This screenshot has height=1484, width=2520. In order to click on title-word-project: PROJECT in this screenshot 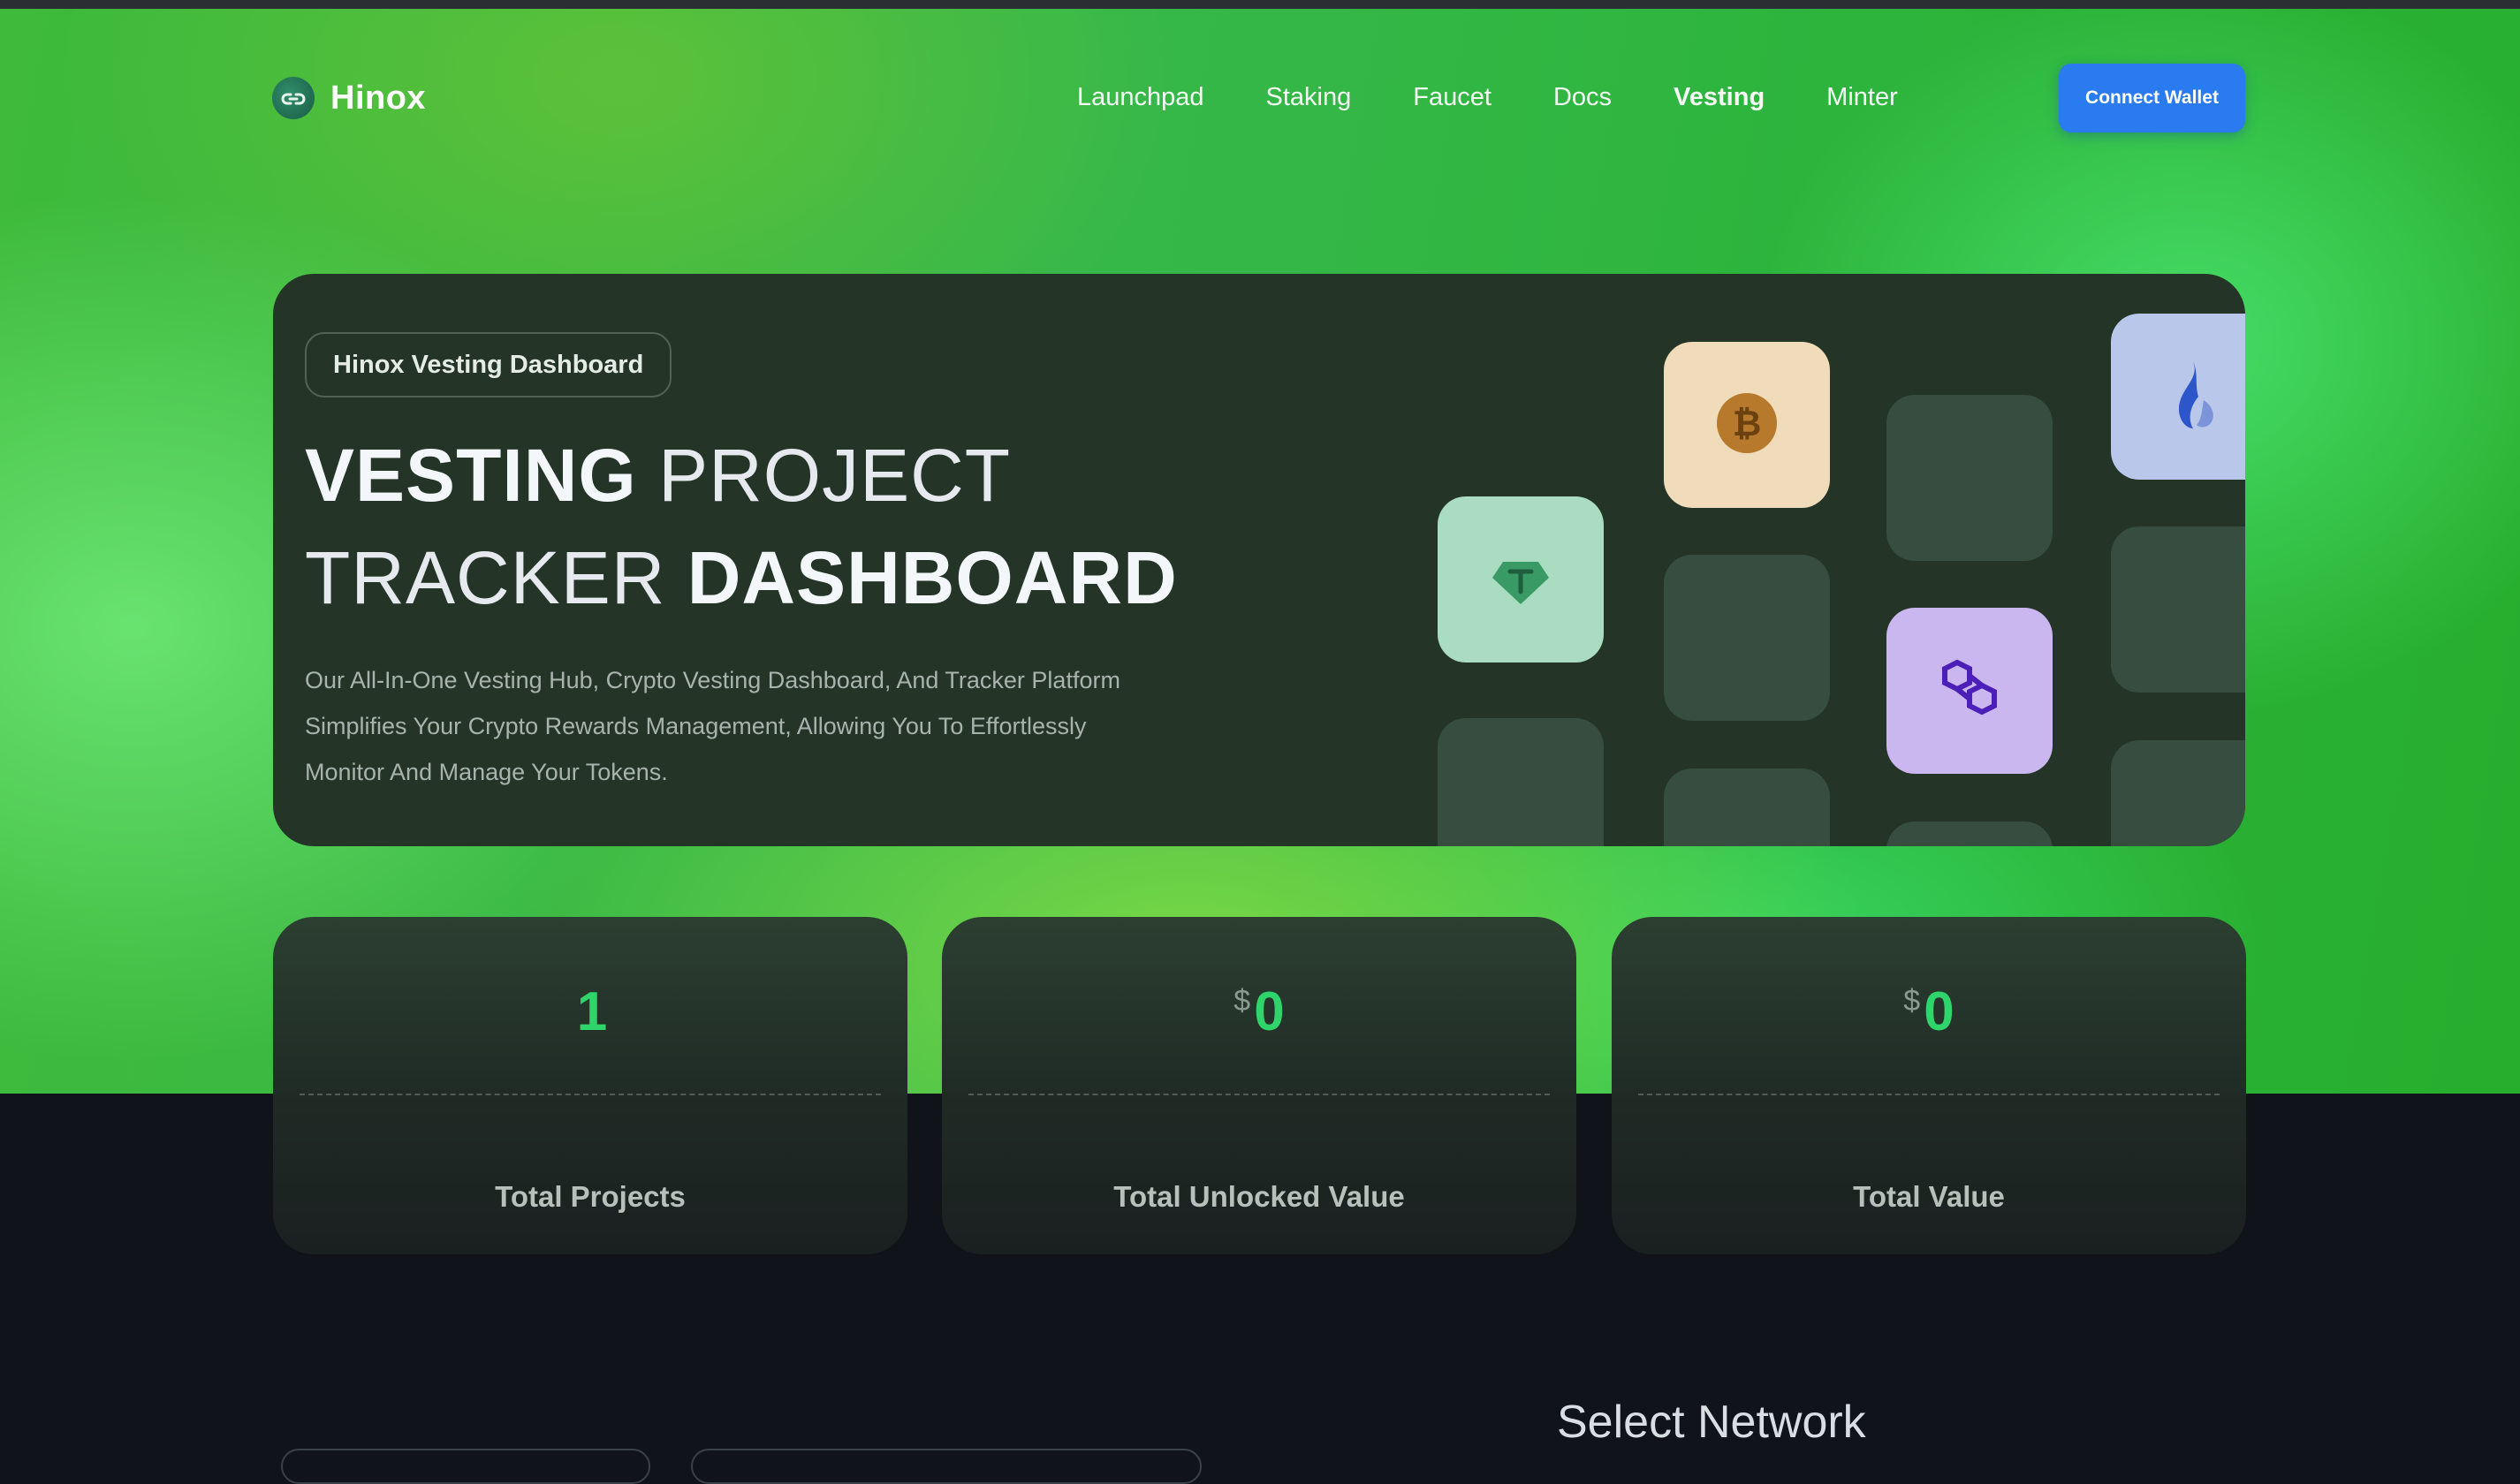, I will do `click(835, 475)`.